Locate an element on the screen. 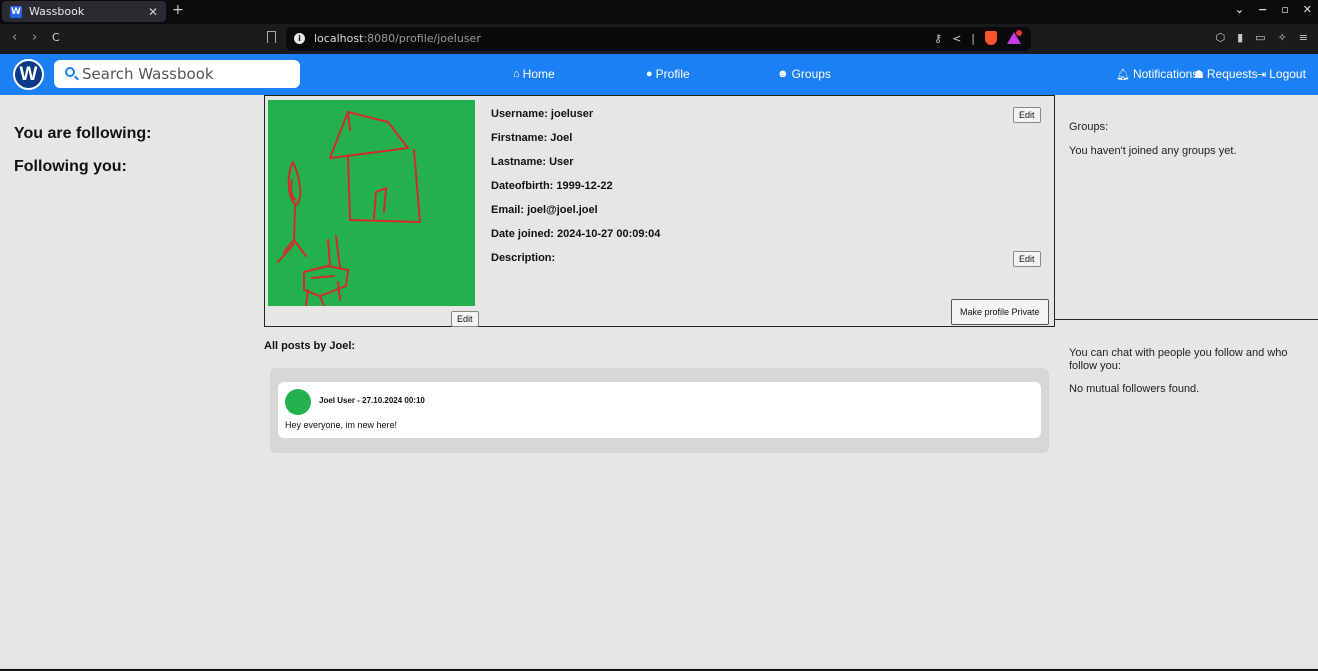  following-heading: You are following: is located at coordinates (83, 133).